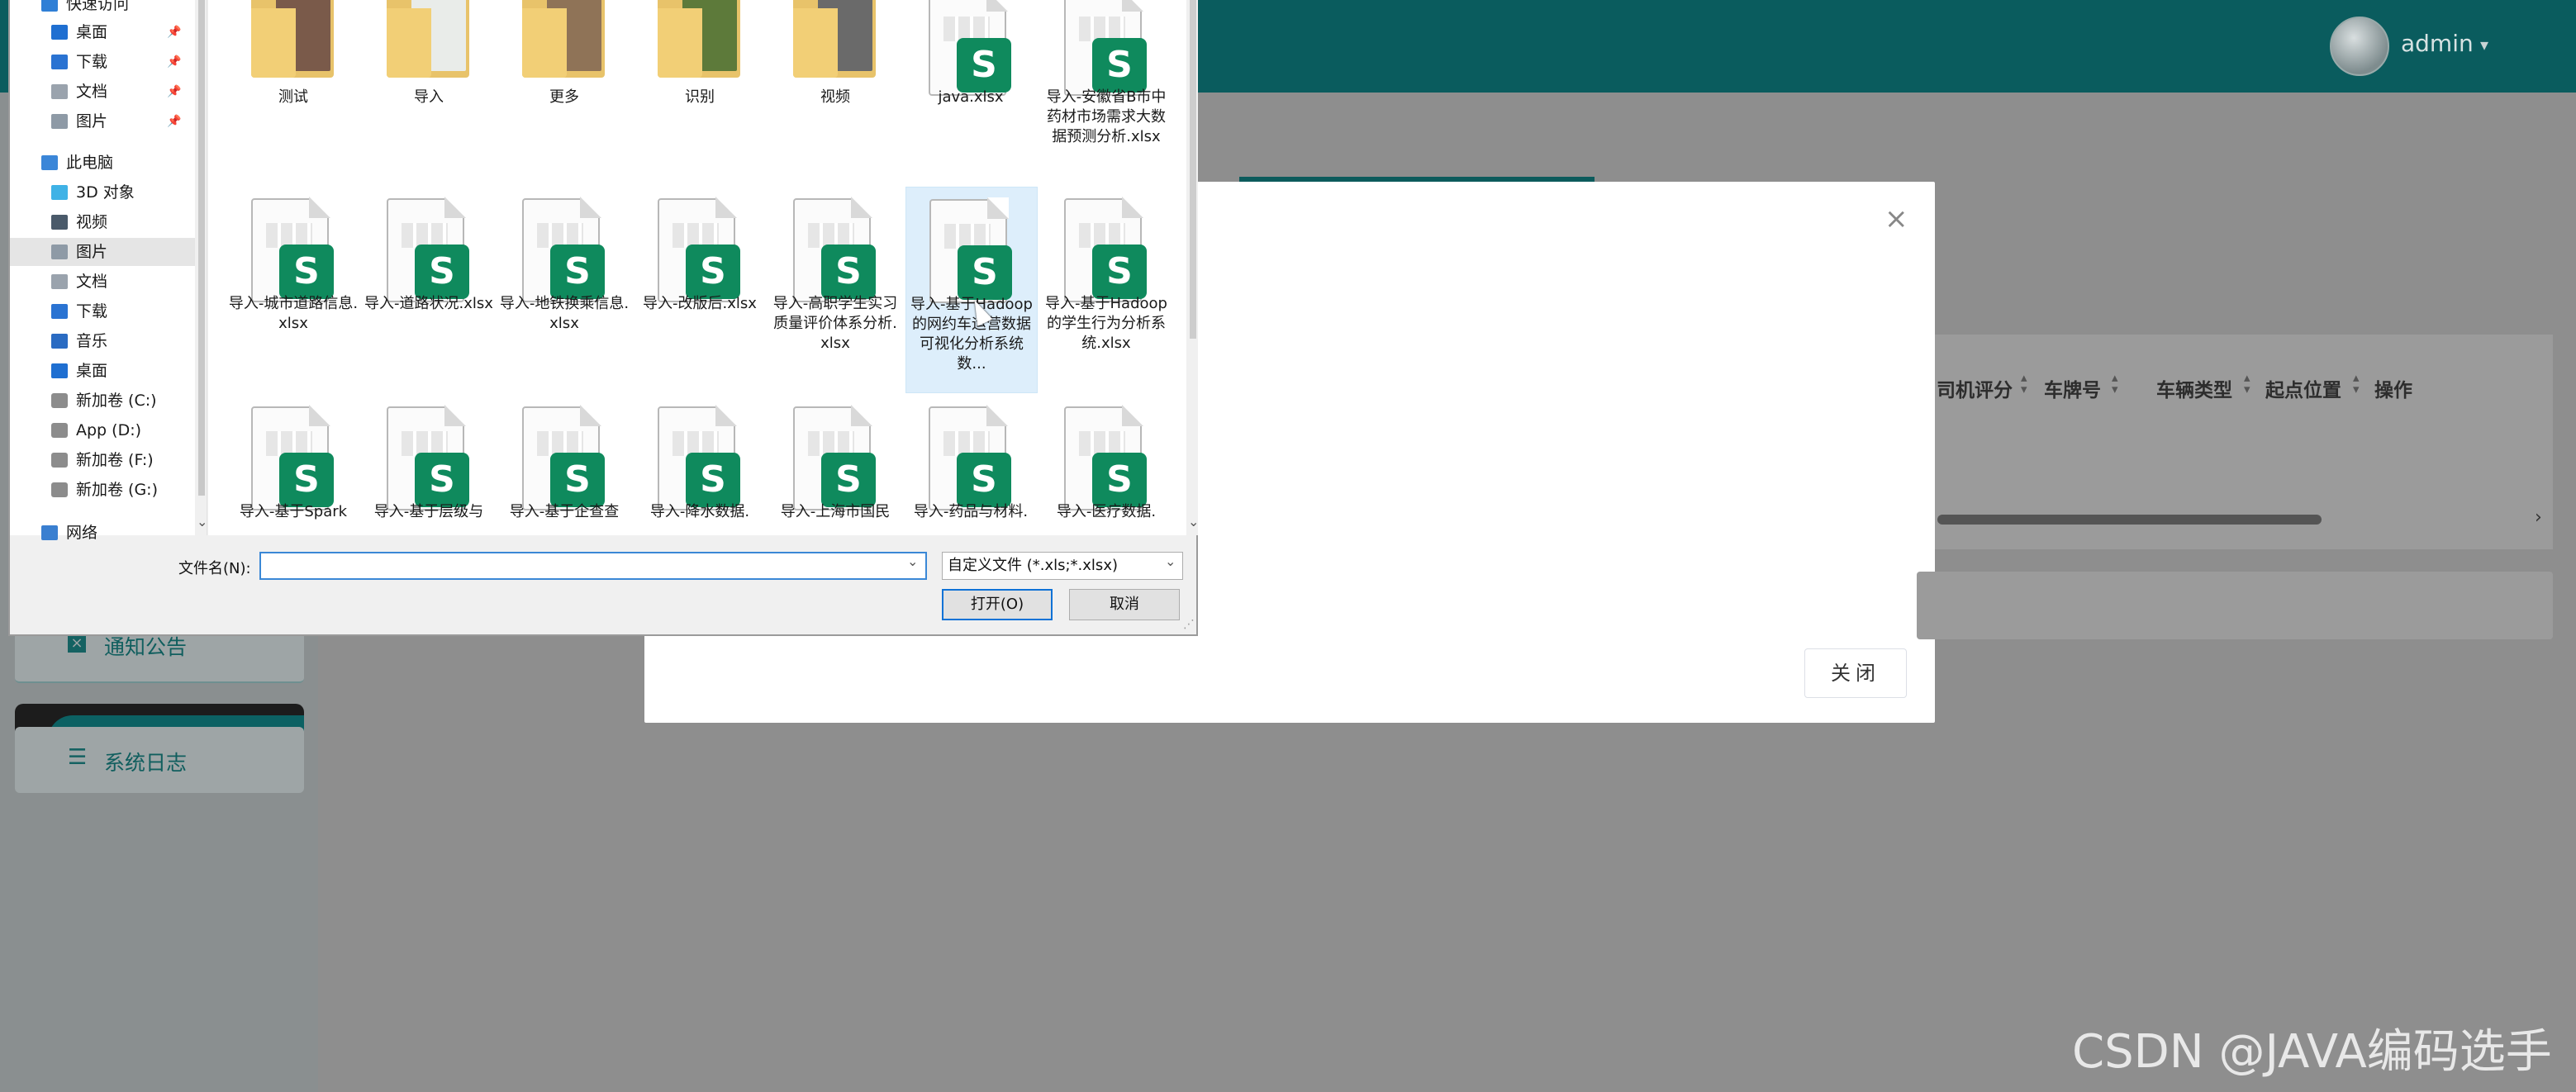 The image size is (2576, 1092). I want to click on nav-item-label: 下载, so click(92, 311).